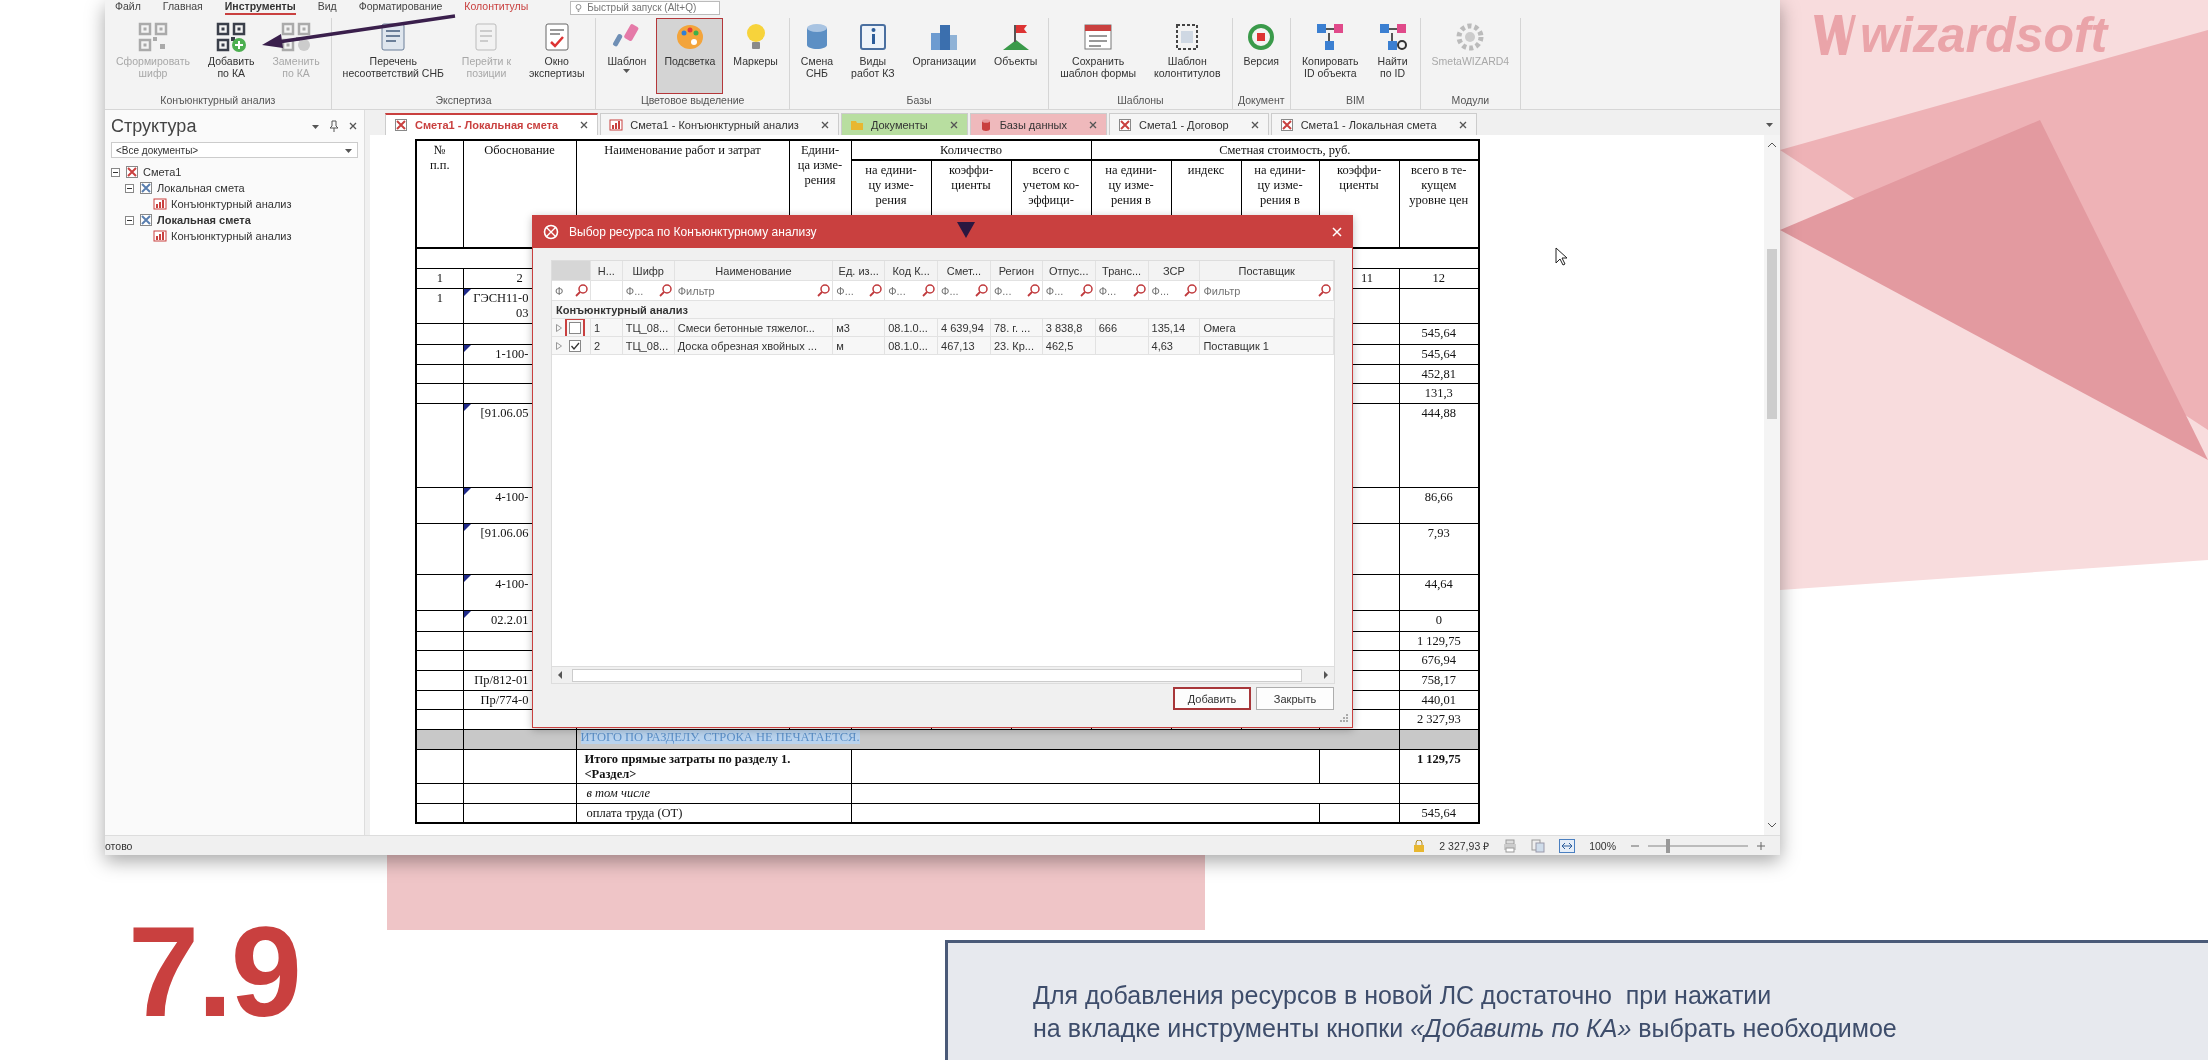 The width and height of the screenshot is (2208, 1060). Describe the element at coordinates (1188, 124) in the screenshot. I see `document-tab: Смета1 - Договор` at that location.